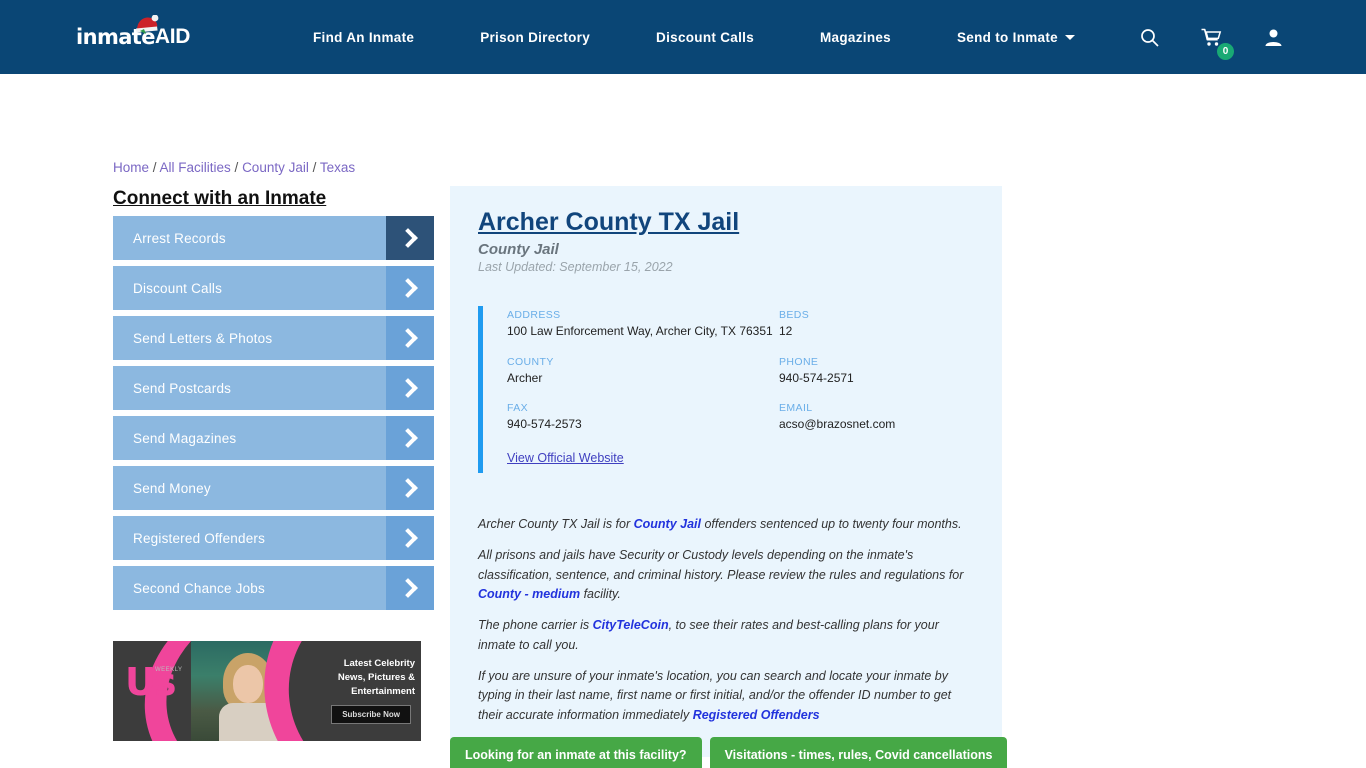 This screenshot has width=1366, height=768. I want to click on nav-item-magazines: Magazines, so click(855, 37).